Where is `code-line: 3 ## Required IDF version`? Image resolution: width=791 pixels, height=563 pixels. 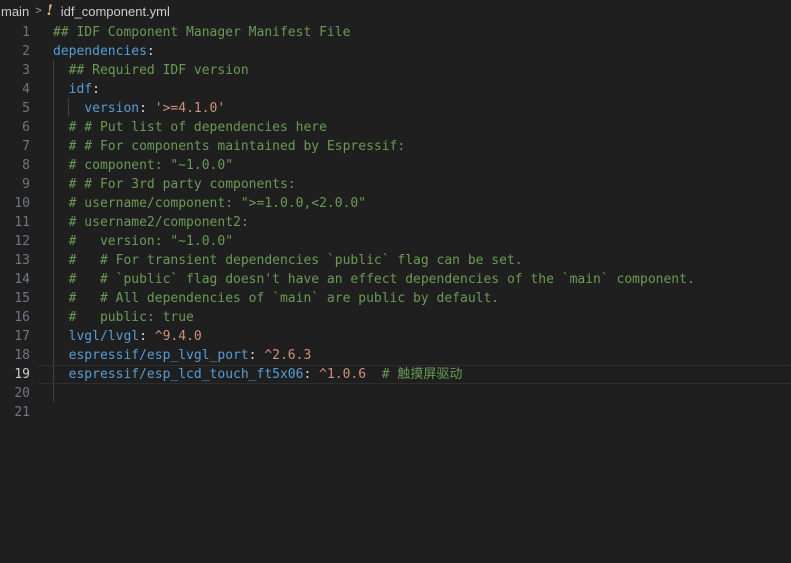 code-line: 3 ## Required IDF version is located at coordinates (395, 70).